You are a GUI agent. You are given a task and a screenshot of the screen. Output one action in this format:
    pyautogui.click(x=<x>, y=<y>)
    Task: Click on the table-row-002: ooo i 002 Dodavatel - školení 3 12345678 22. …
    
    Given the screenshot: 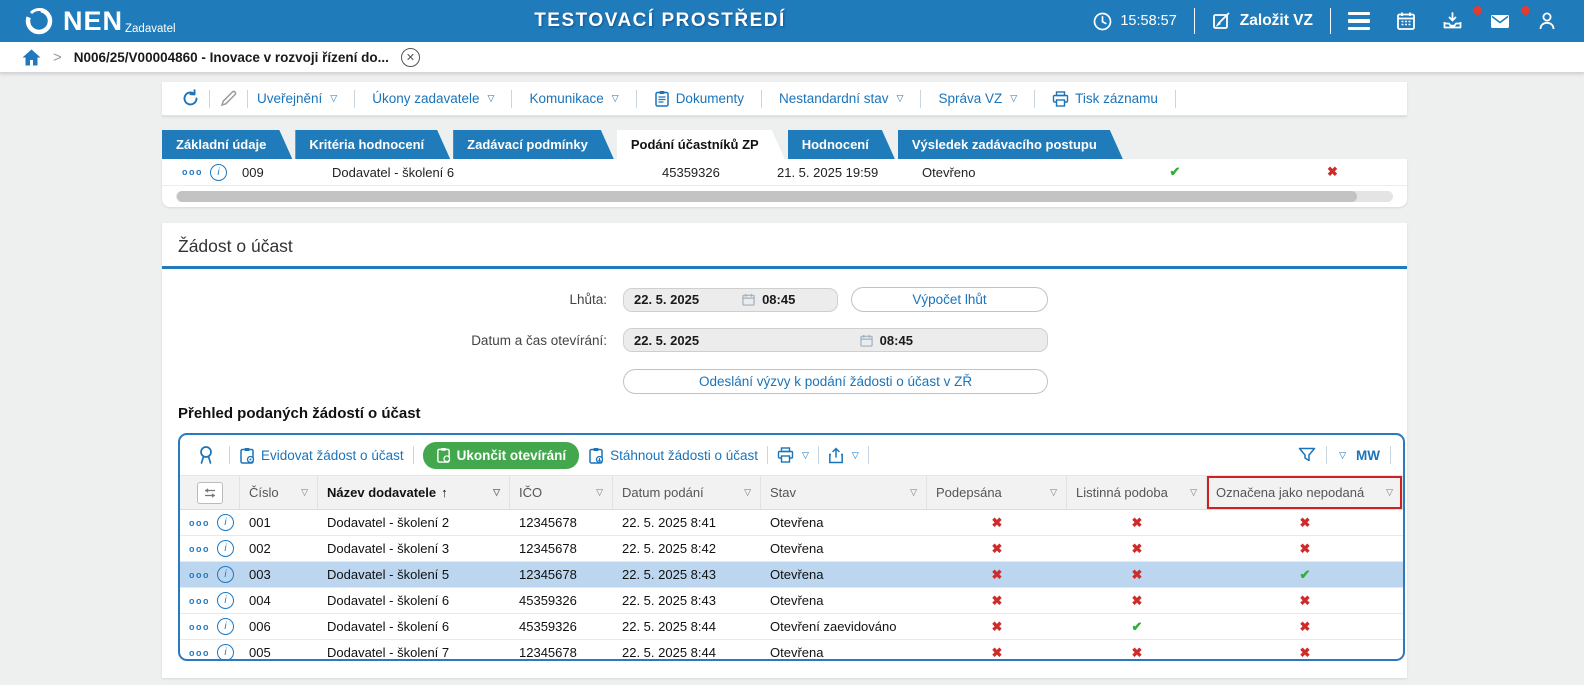 What is the action you would take?
    pyautogui.click(x=791, y=549)
    